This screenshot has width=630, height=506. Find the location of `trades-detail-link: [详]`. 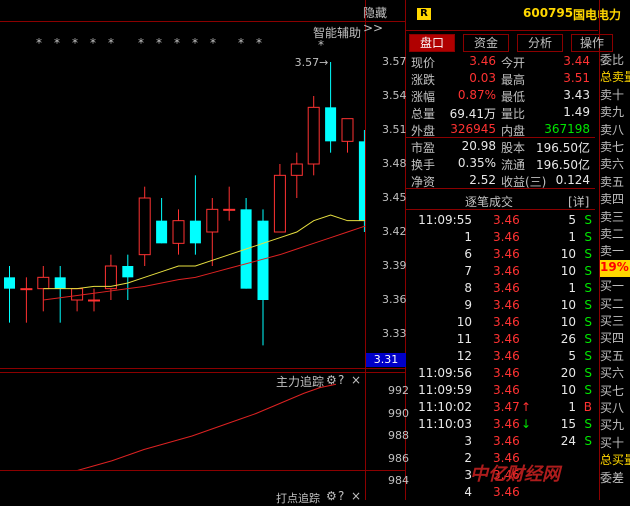

trades-detail-link: [详] is located at coordinates (578, 201).